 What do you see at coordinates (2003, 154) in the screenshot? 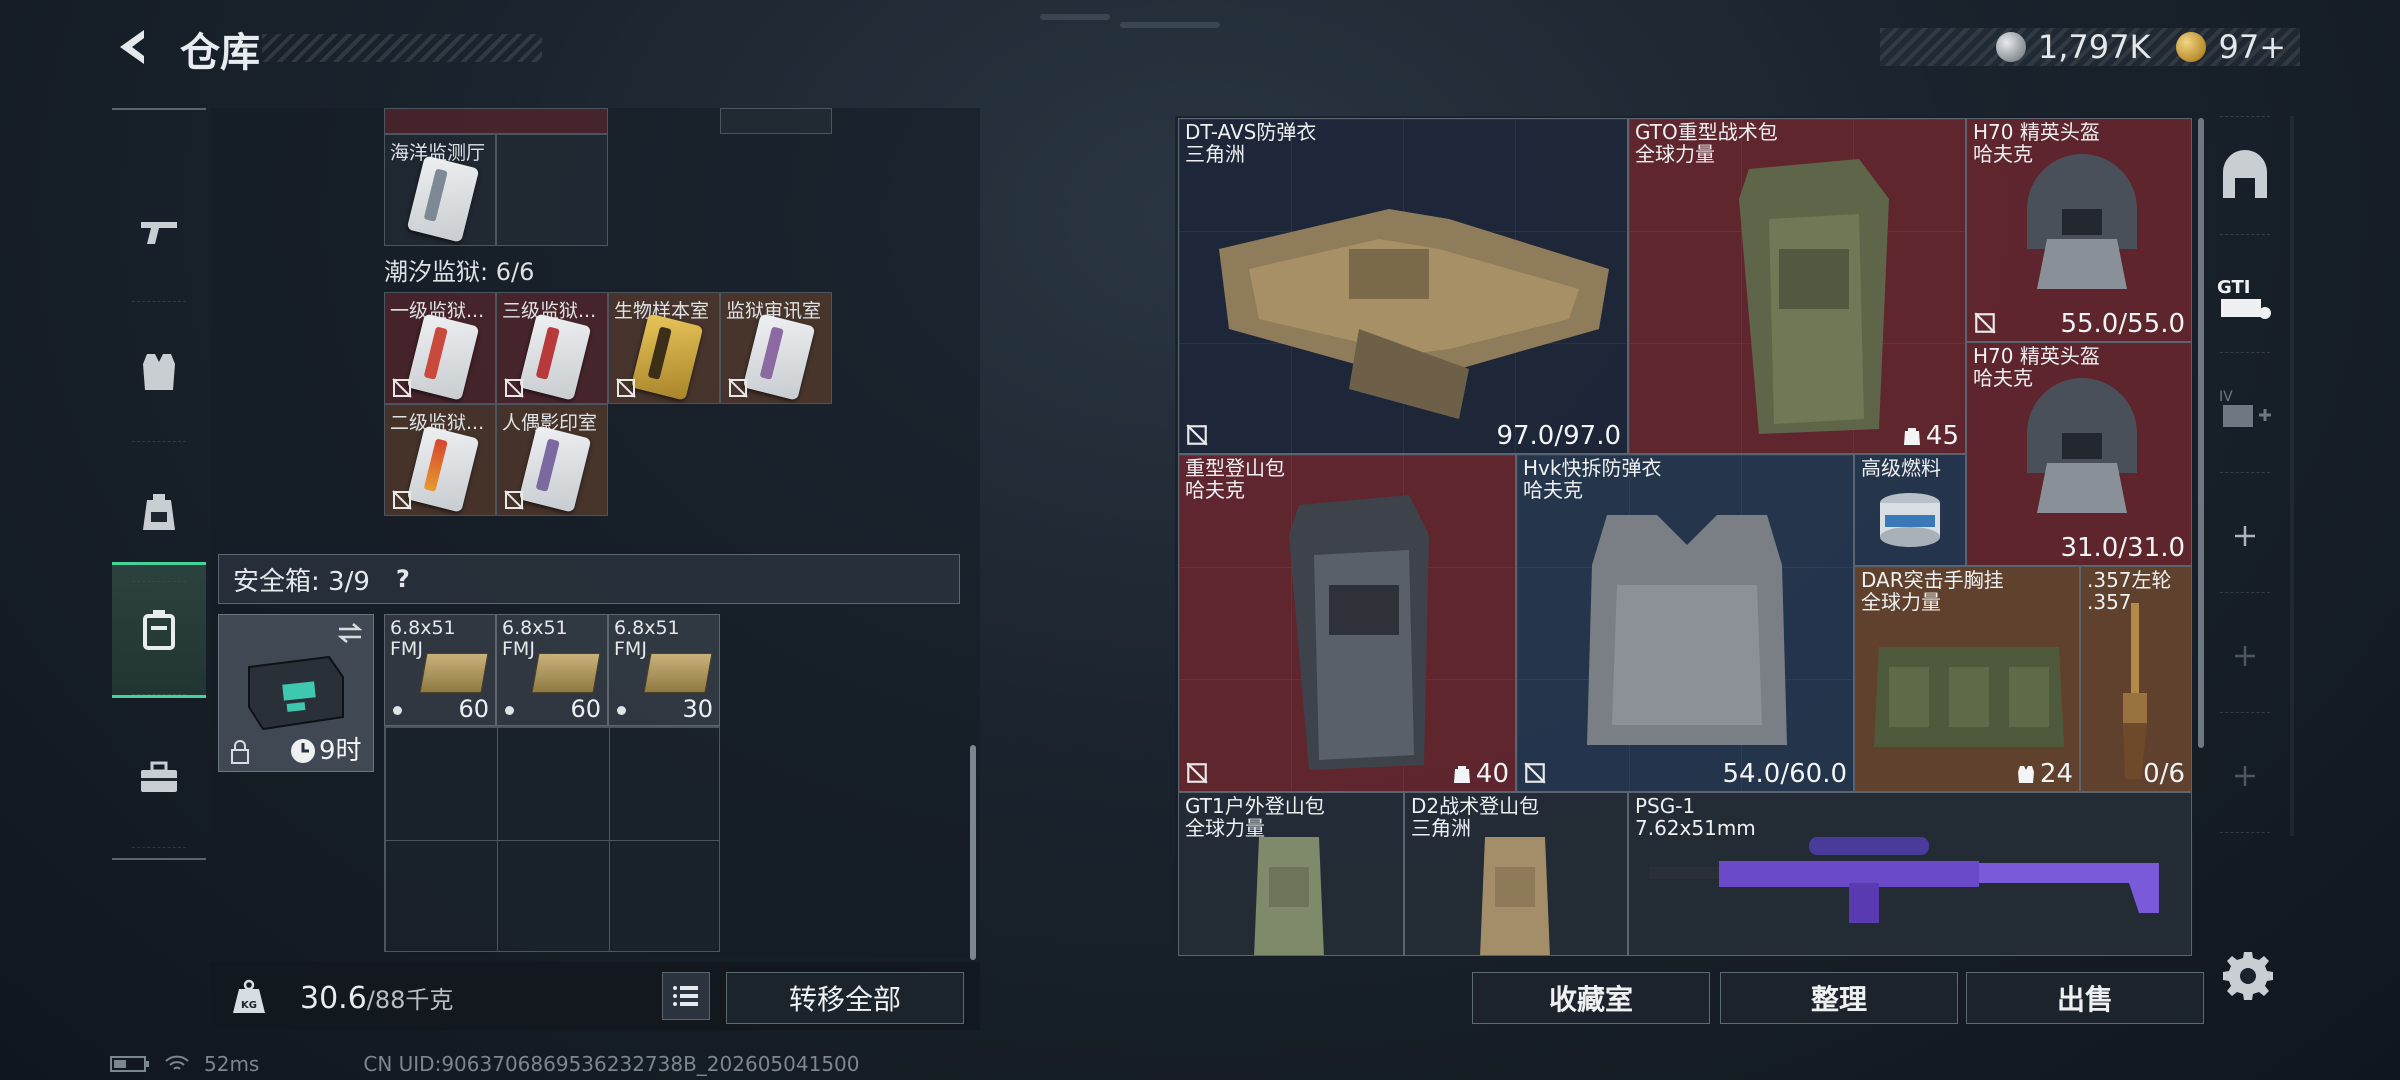
I see `item-brand: 哈夫克` at bounding box center [2003, 154].